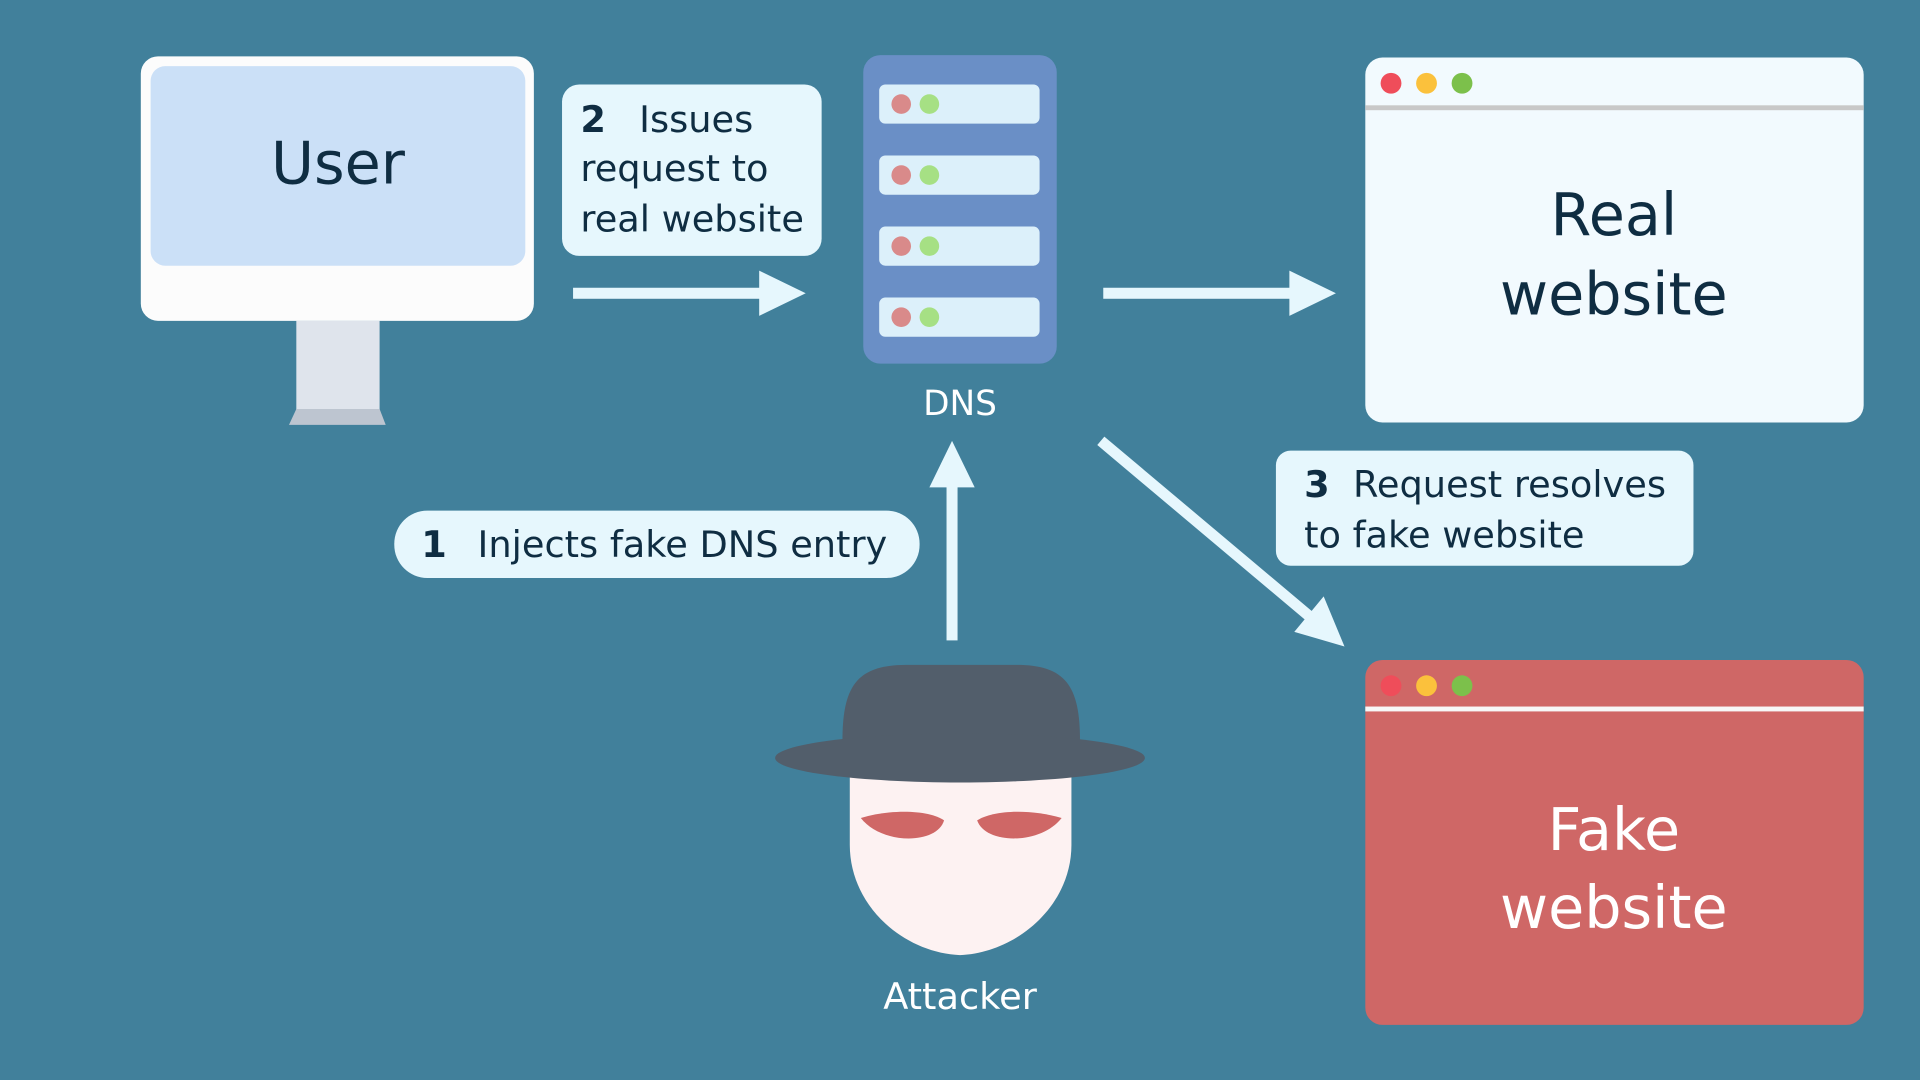 This screenshot has height=1080, width=1920. Describe the element at coordinates (434, 544) in the screenshot. I see `step-number: 1` at that location.